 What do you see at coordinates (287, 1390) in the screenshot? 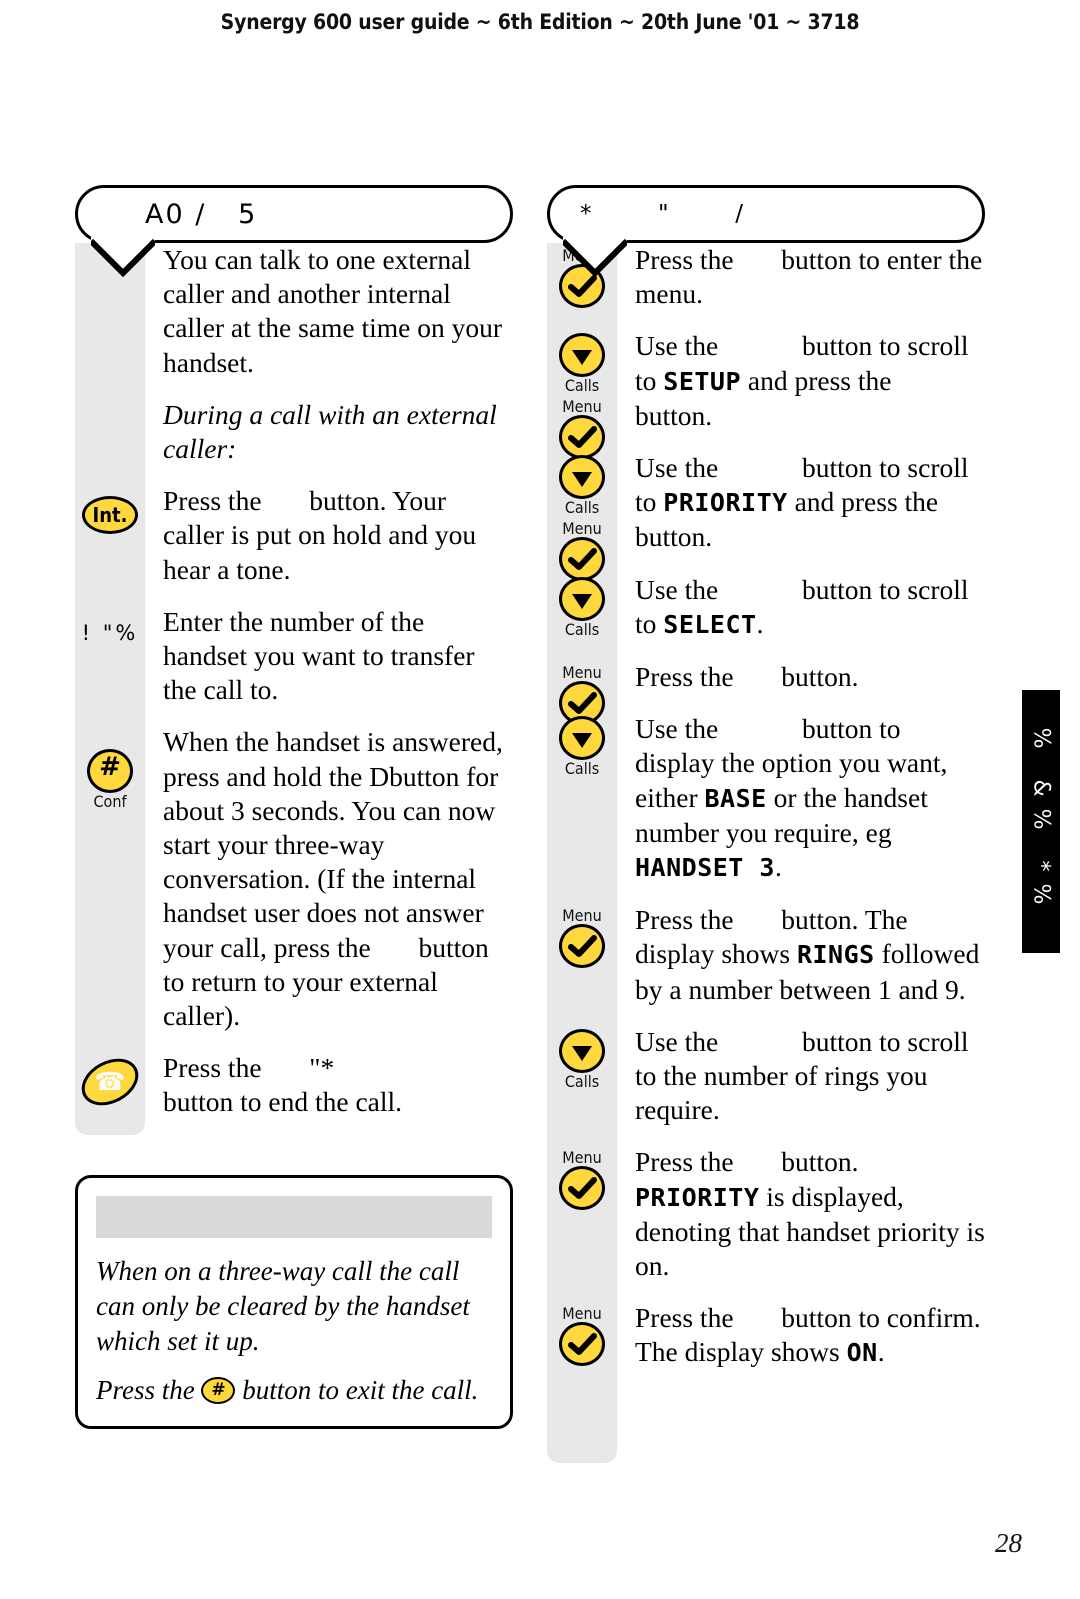
I see `note-paragraph: Press the # button to exit the call.` at bounding box center [287, 1390].